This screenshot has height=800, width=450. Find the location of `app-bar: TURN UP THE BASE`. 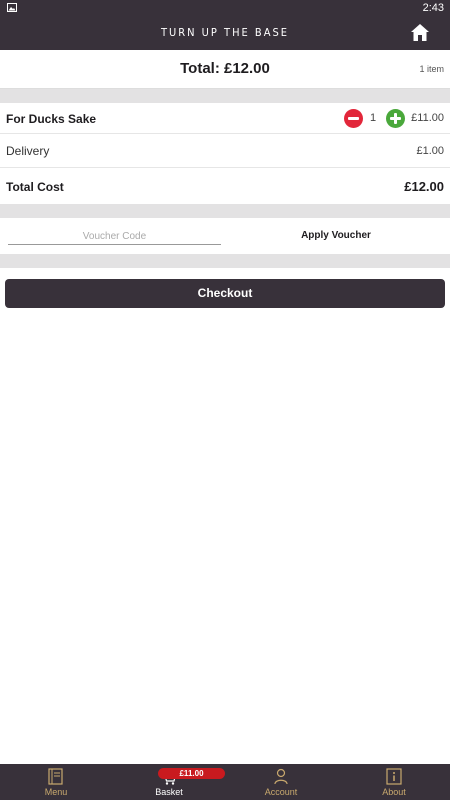

app-bar: TURN UP THE BASE is located at coordinates (225, 33).